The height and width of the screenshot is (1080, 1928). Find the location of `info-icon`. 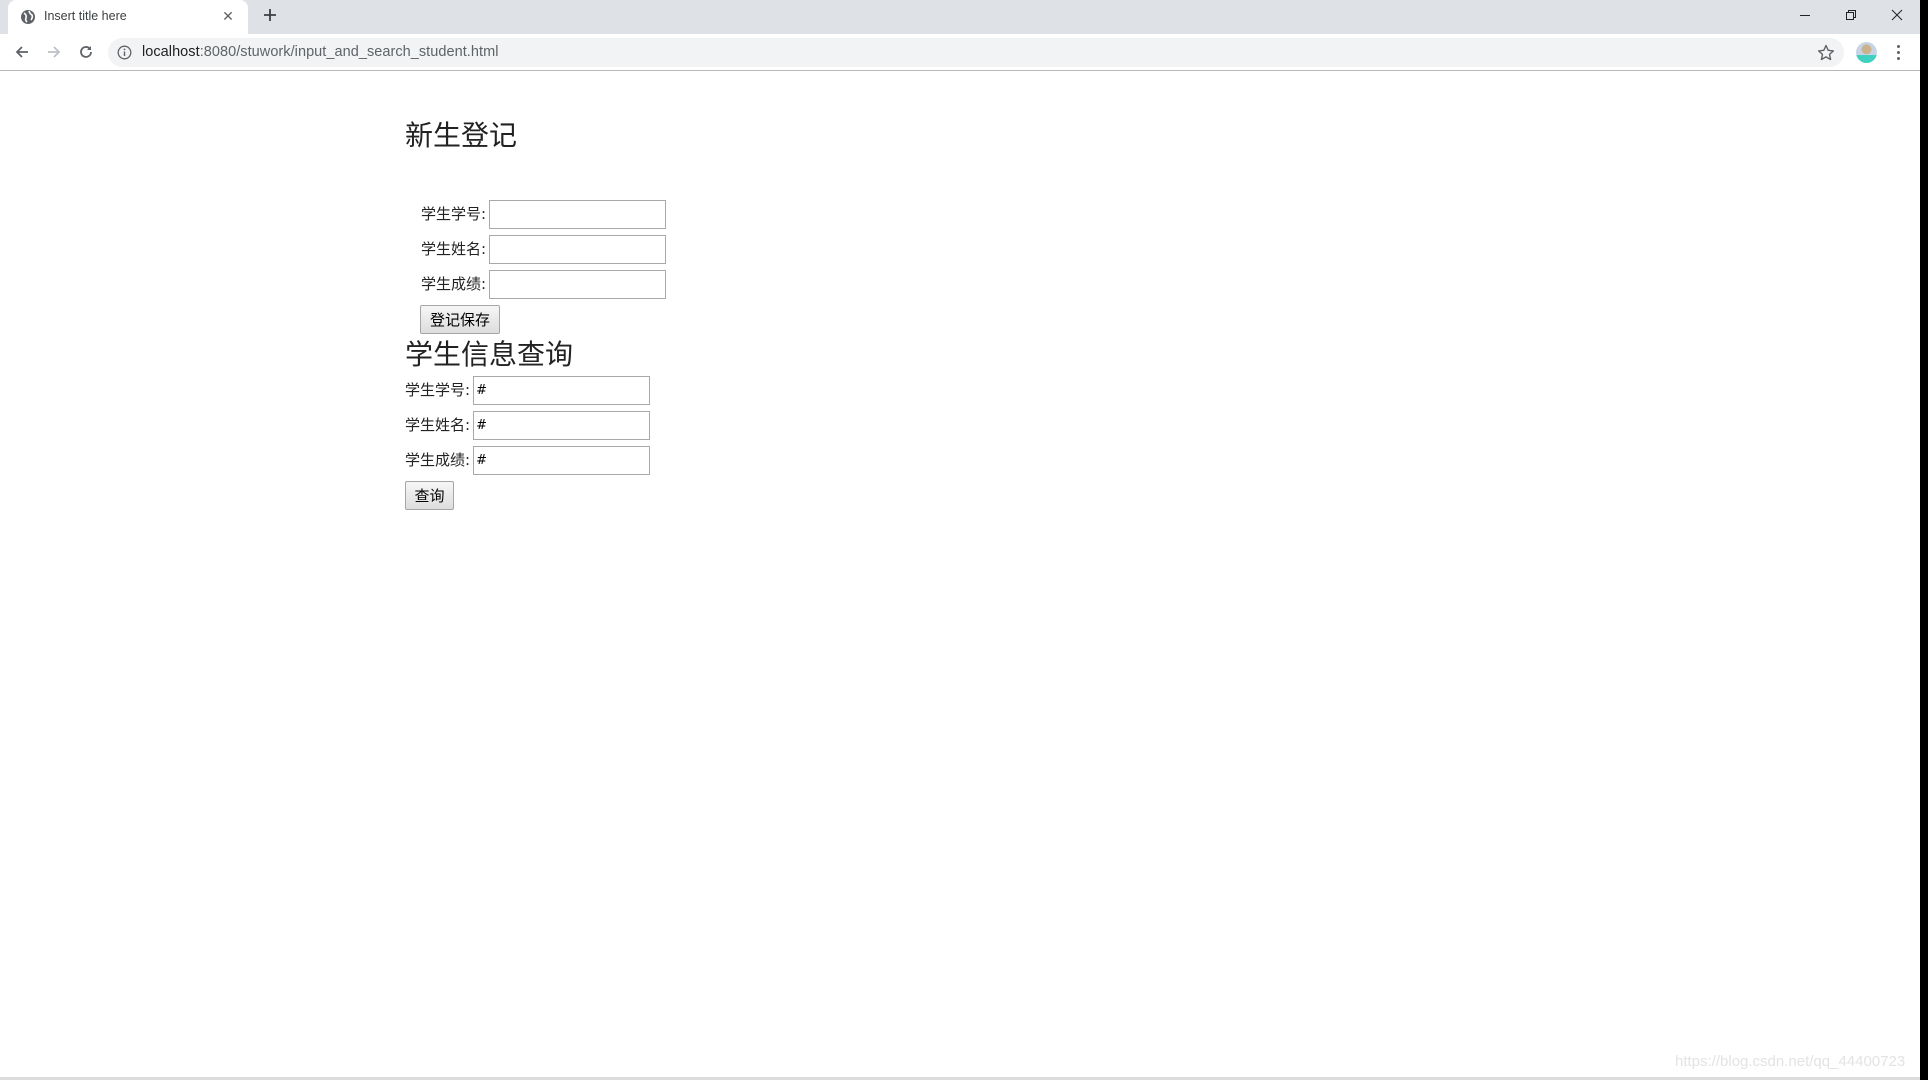

info-icon is located at coordinates (124, 52).